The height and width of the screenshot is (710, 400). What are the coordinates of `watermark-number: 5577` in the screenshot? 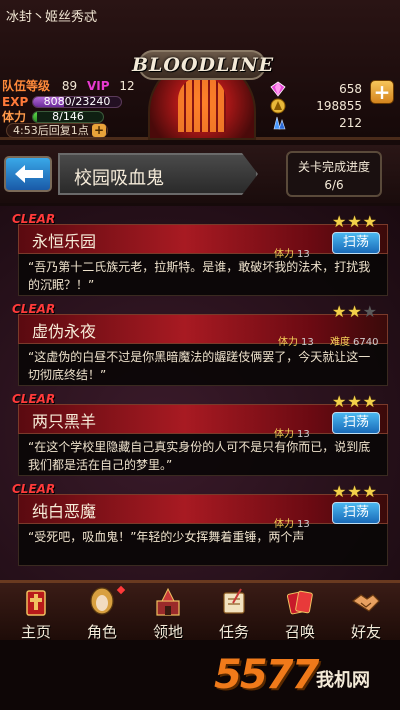 It's located at (266, 675).